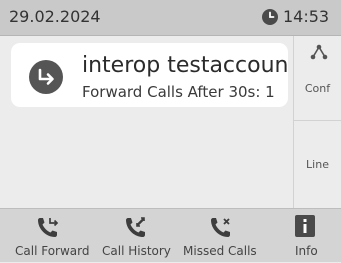  I want to click on softkey-missed-calls: Missed Calls, so click(221, 236).